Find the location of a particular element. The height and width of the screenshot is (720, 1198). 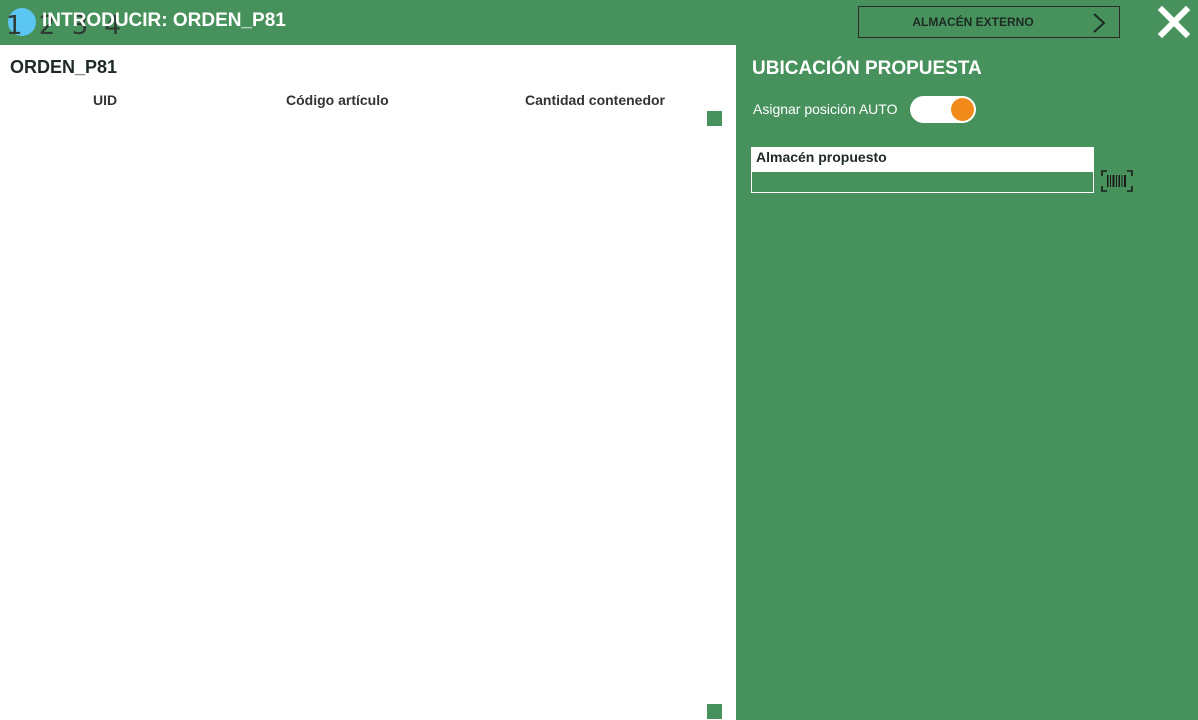

column-header-container-quantity: Cantidad contenedor is located at coordinates (595, 100).